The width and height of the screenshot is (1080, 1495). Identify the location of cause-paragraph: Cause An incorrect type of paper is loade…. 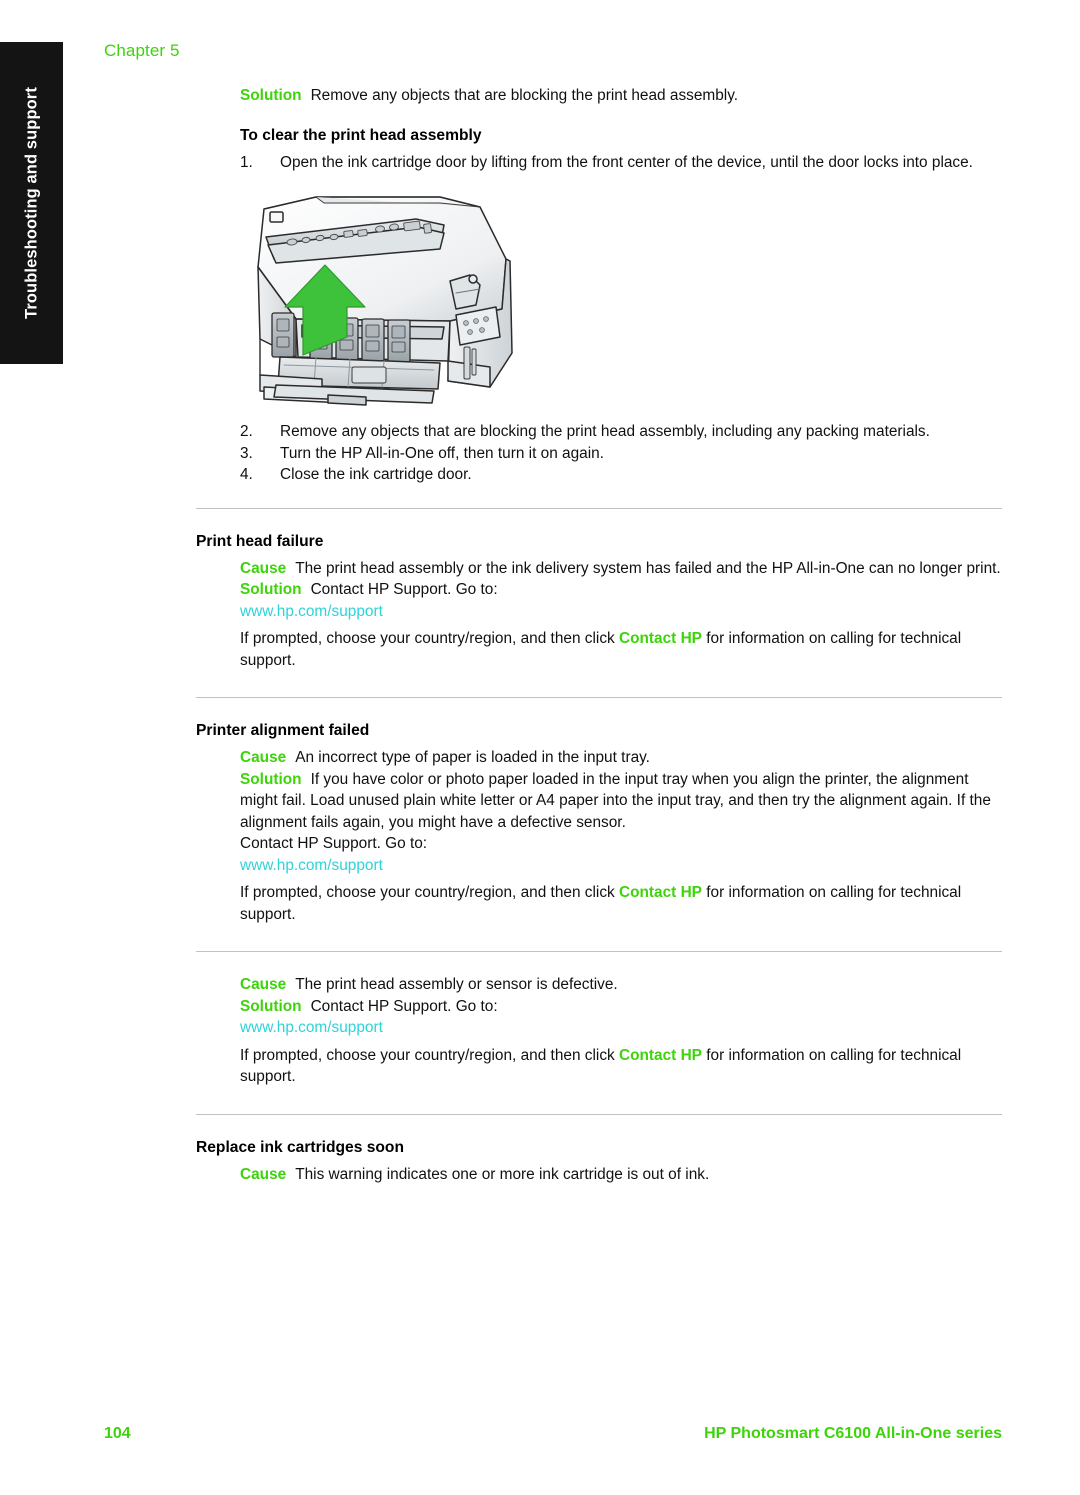
(621, 758).